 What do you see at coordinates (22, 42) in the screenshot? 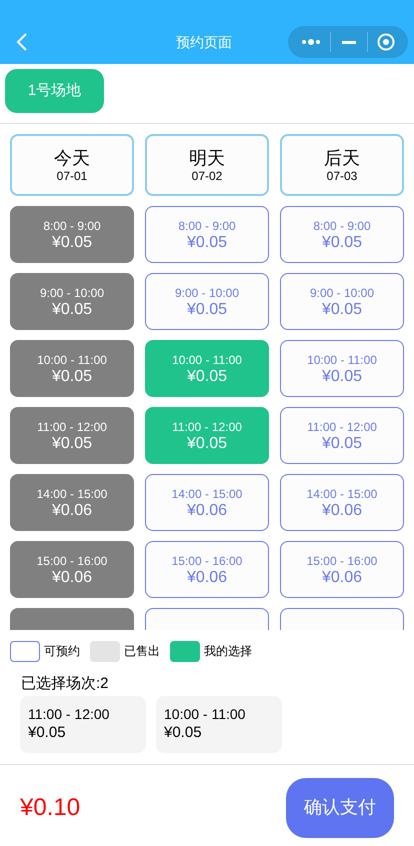
I see `back-icon` at bounding box center [22, 42].